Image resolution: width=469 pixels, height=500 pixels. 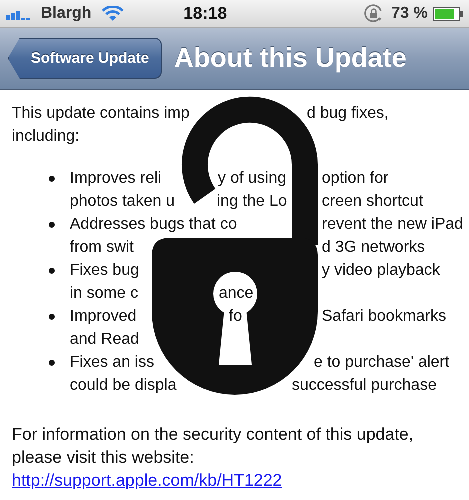 I want to click on bullet-text: from swit, so click(x=102, y=248).